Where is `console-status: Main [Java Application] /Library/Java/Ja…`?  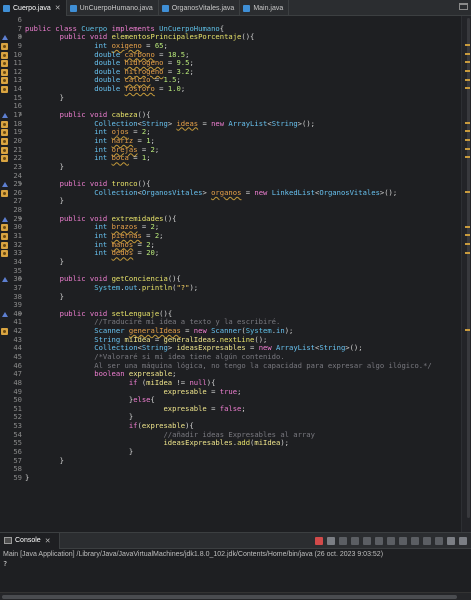 console-status: Main [Java Application] /Library/Java/Ja… is located at coordinates (193, 554).